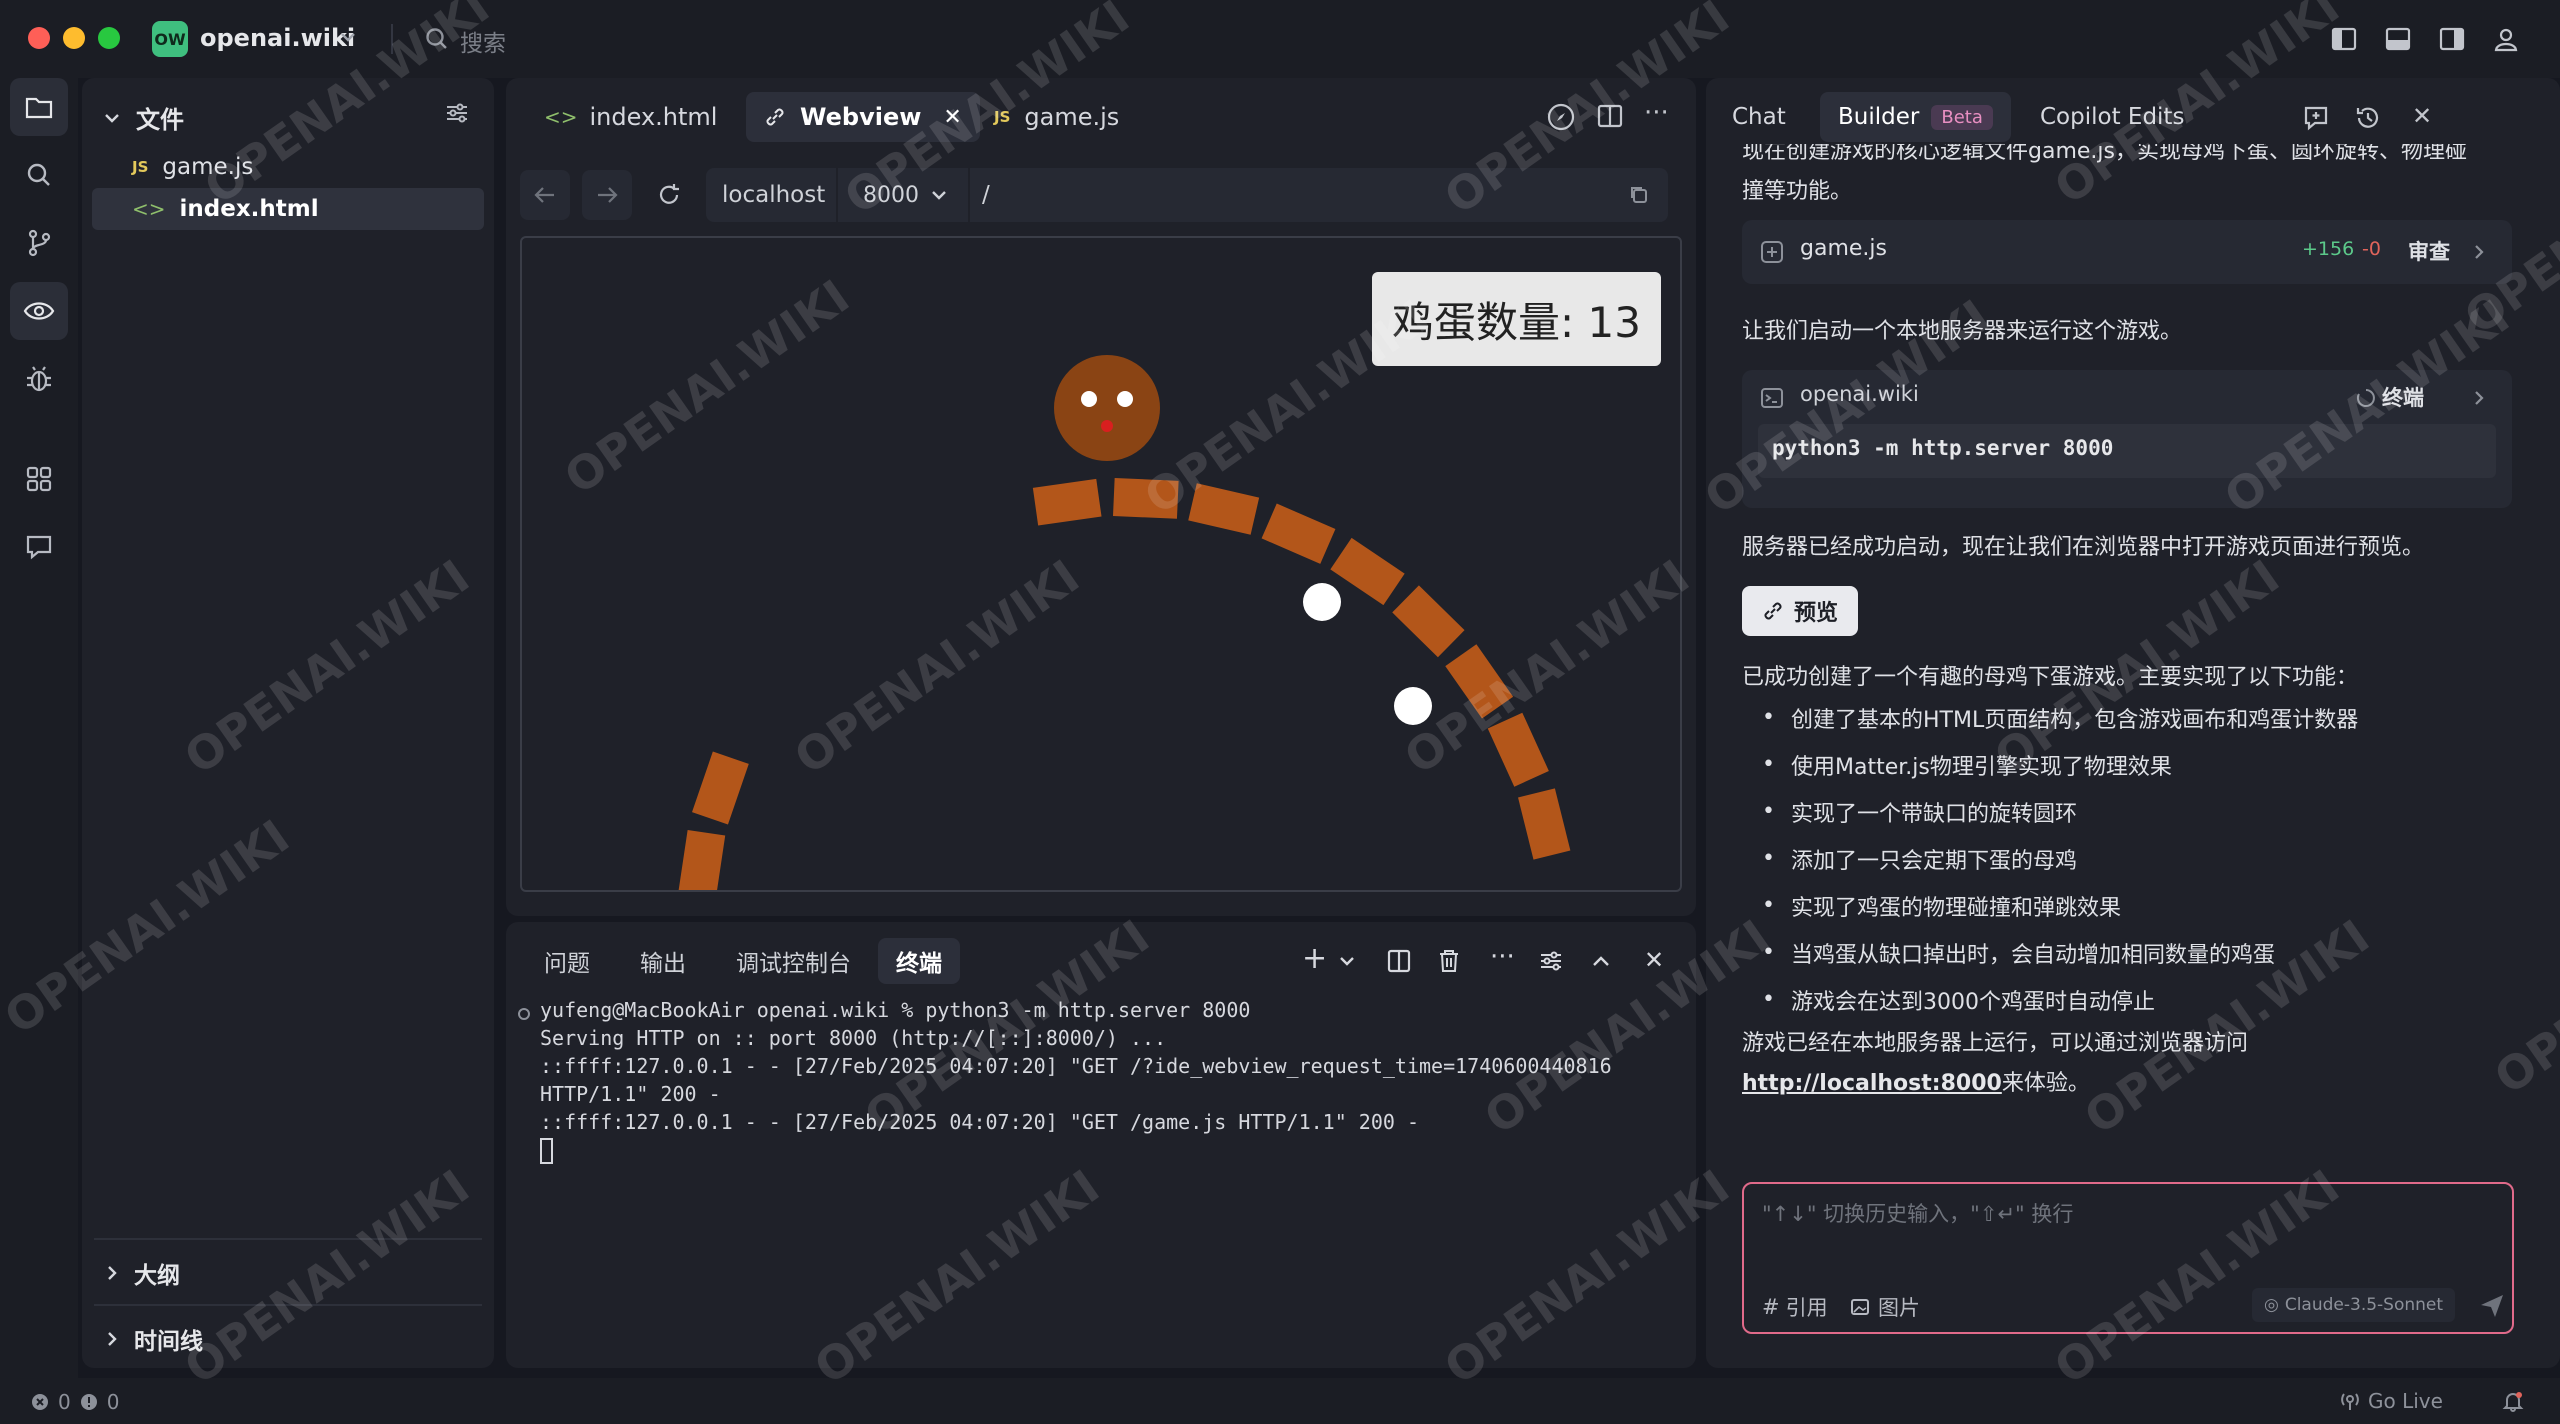 The width and height of the screenshot is (2560, 1424). Describe the element at coordinates (1800, 611) in the screenshot. I see `preview-button: 预览` at that location.